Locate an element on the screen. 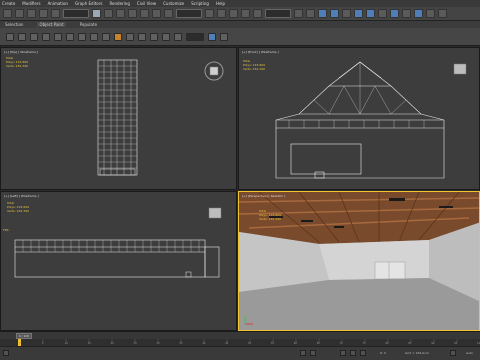 This screenshot has height=360, width=480. selection-lock-icon is located at coordinates (303, 353).